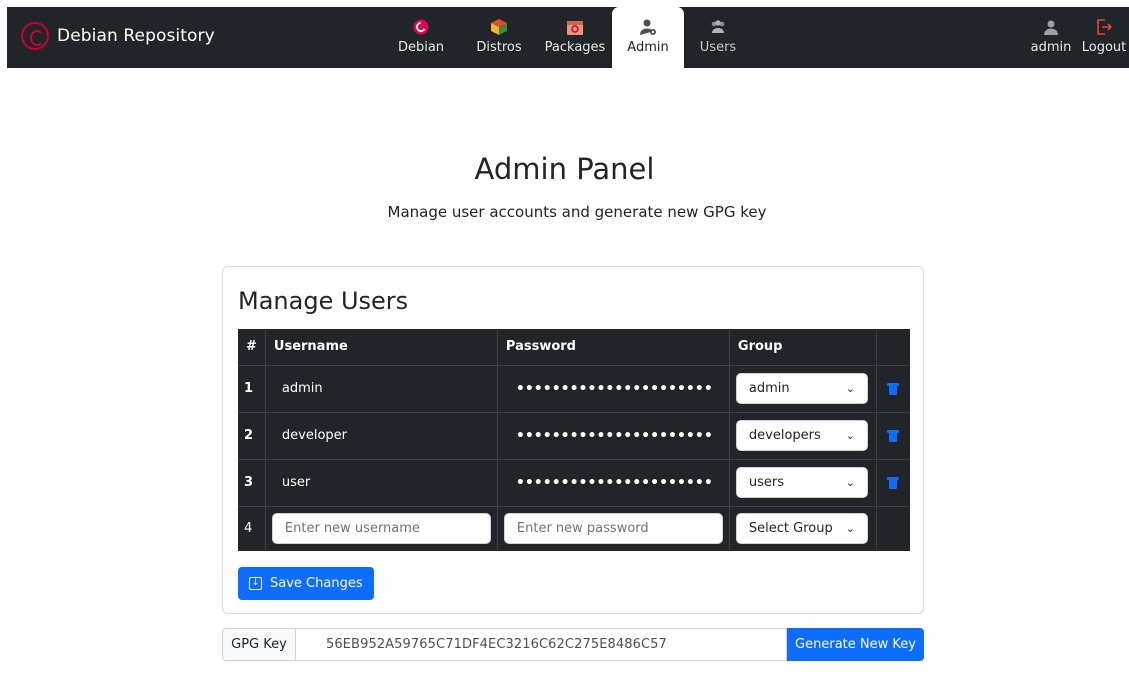 The height and width of the screenshot is (681, 1129). Describe the element at coordinates (252, 528) in the screenshot. I see `row-number: 4` at that location.